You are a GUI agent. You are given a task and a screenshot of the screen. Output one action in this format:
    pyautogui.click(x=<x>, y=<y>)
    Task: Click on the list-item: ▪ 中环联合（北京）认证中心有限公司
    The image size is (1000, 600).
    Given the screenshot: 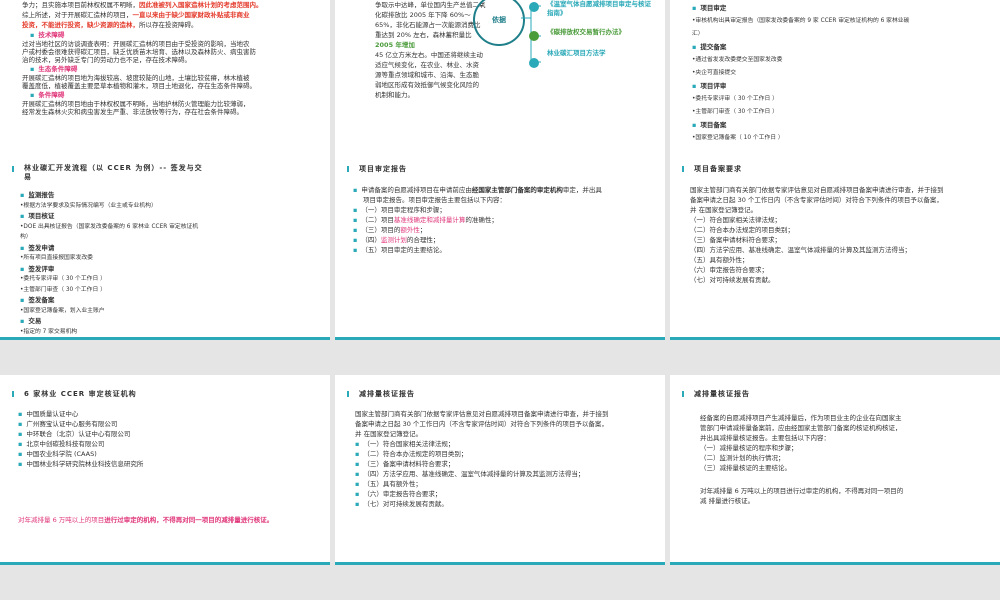 What is the action you would take?
    pyautogui.click(x=74, y=434)
    